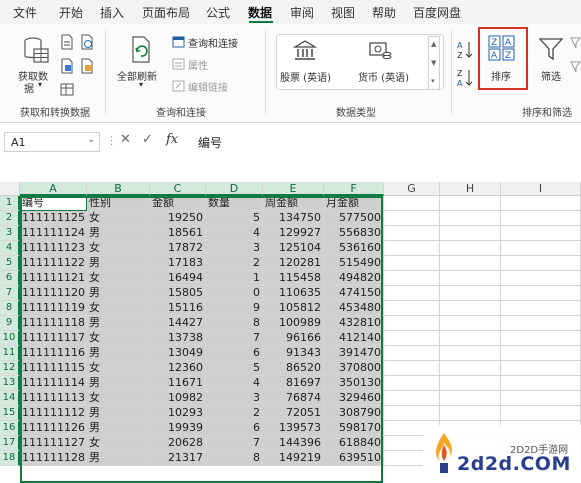 This screenshot has height=483, width=581. I want to click on table-cell: 111111121, so click(53, 278).